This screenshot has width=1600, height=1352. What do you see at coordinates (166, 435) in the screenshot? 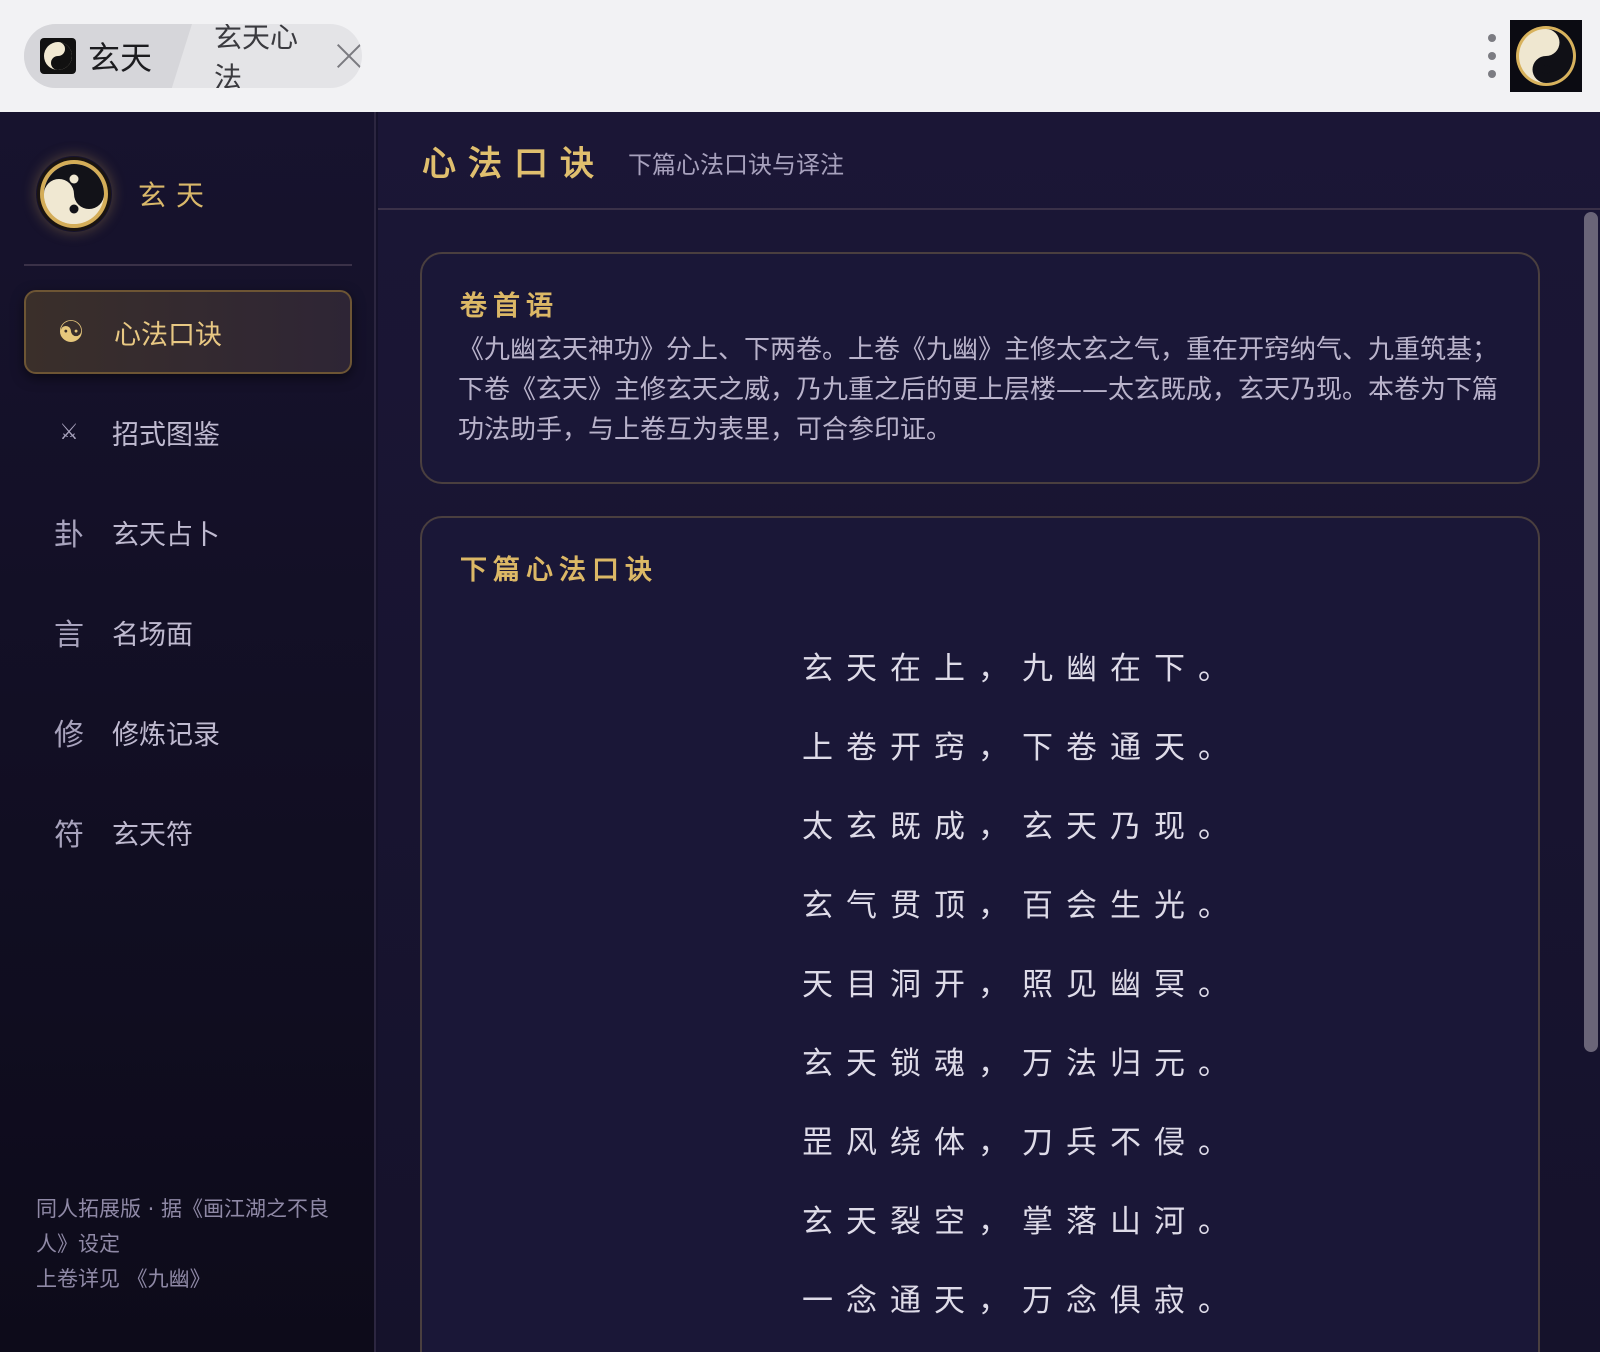
I see `sidebar-item-label: 招式图鉴` at bounding box center [166, 435].